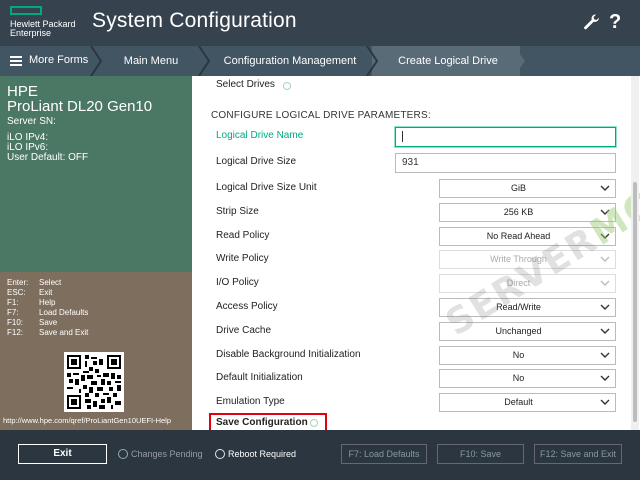  I want to click on help-icon: ?, so click(618, 22).